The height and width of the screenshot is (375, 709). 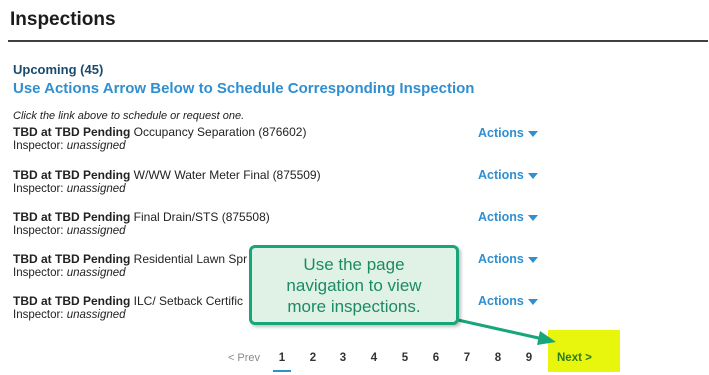 What do you see at coordinates (354, 306) in the screenshot?
I see `callout-text-line: more inspections.` at bounding box center [354, 306].